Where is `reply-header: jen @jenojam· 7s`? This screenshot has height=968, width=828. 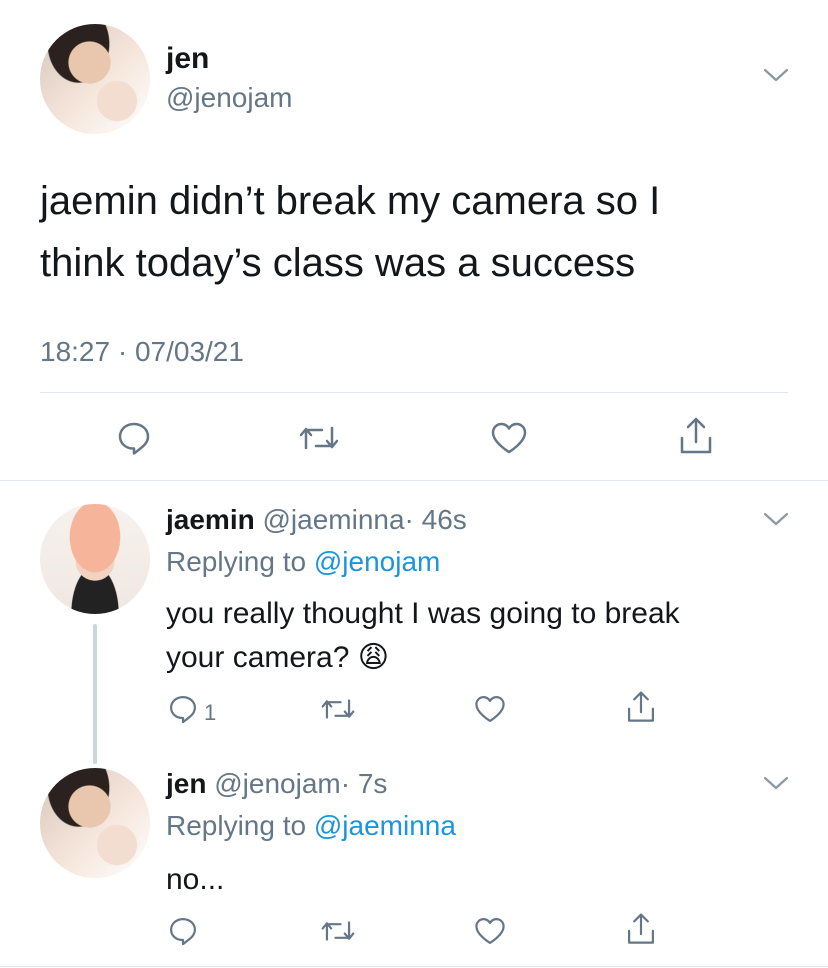 reply-header: jen @jenojam· 7s is located at coordinates (276, 784).